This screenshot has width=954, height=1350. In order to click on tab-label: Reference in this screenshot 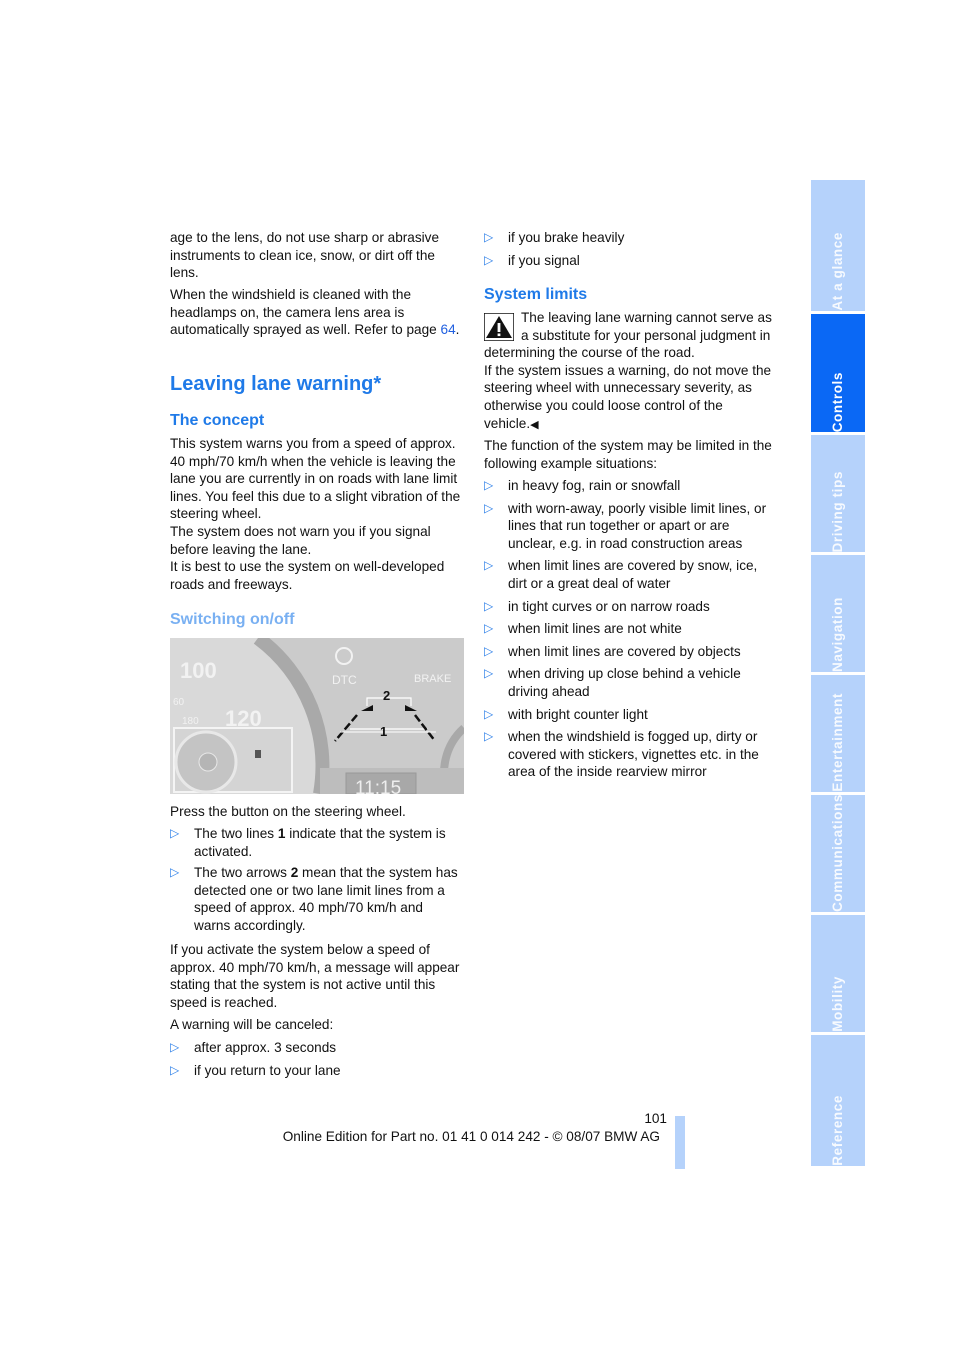, I will do `click(838, 1130)`.